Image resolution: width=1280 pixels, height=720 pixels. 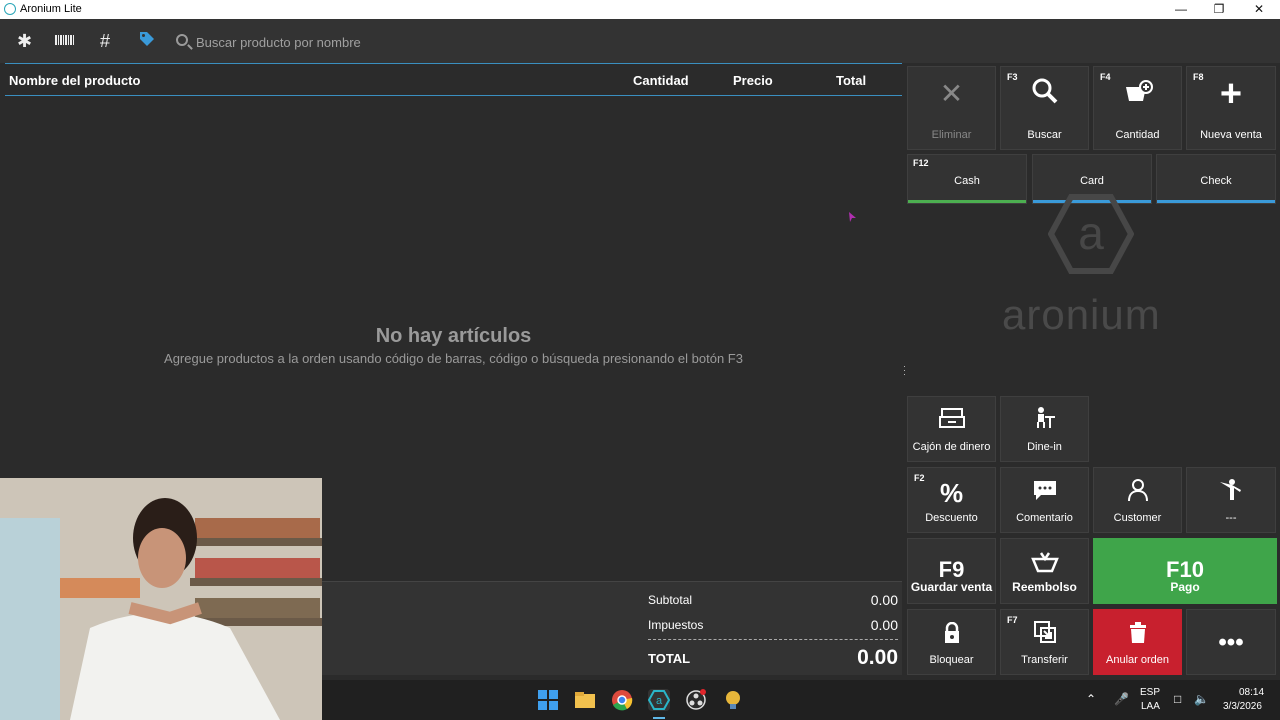 I want to click on aronium-taskbar-icon: a, so click(x=659, y=700).